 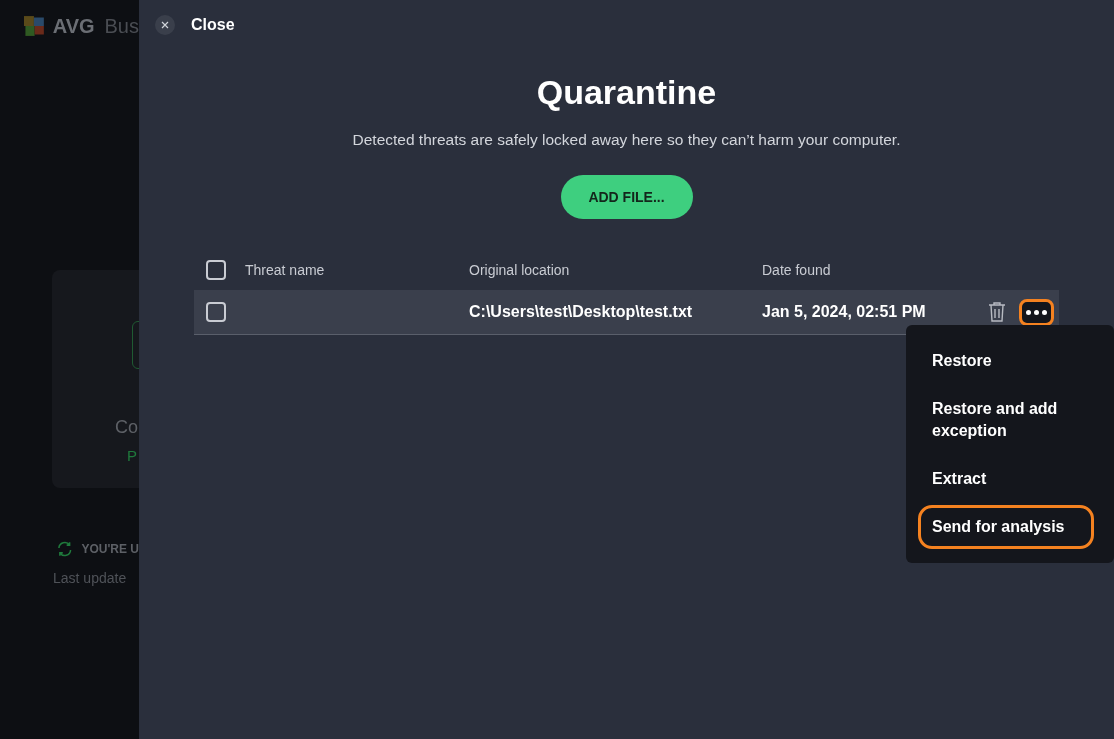 I want to click on page-title: Quarantine, so click(x=626, y=92).